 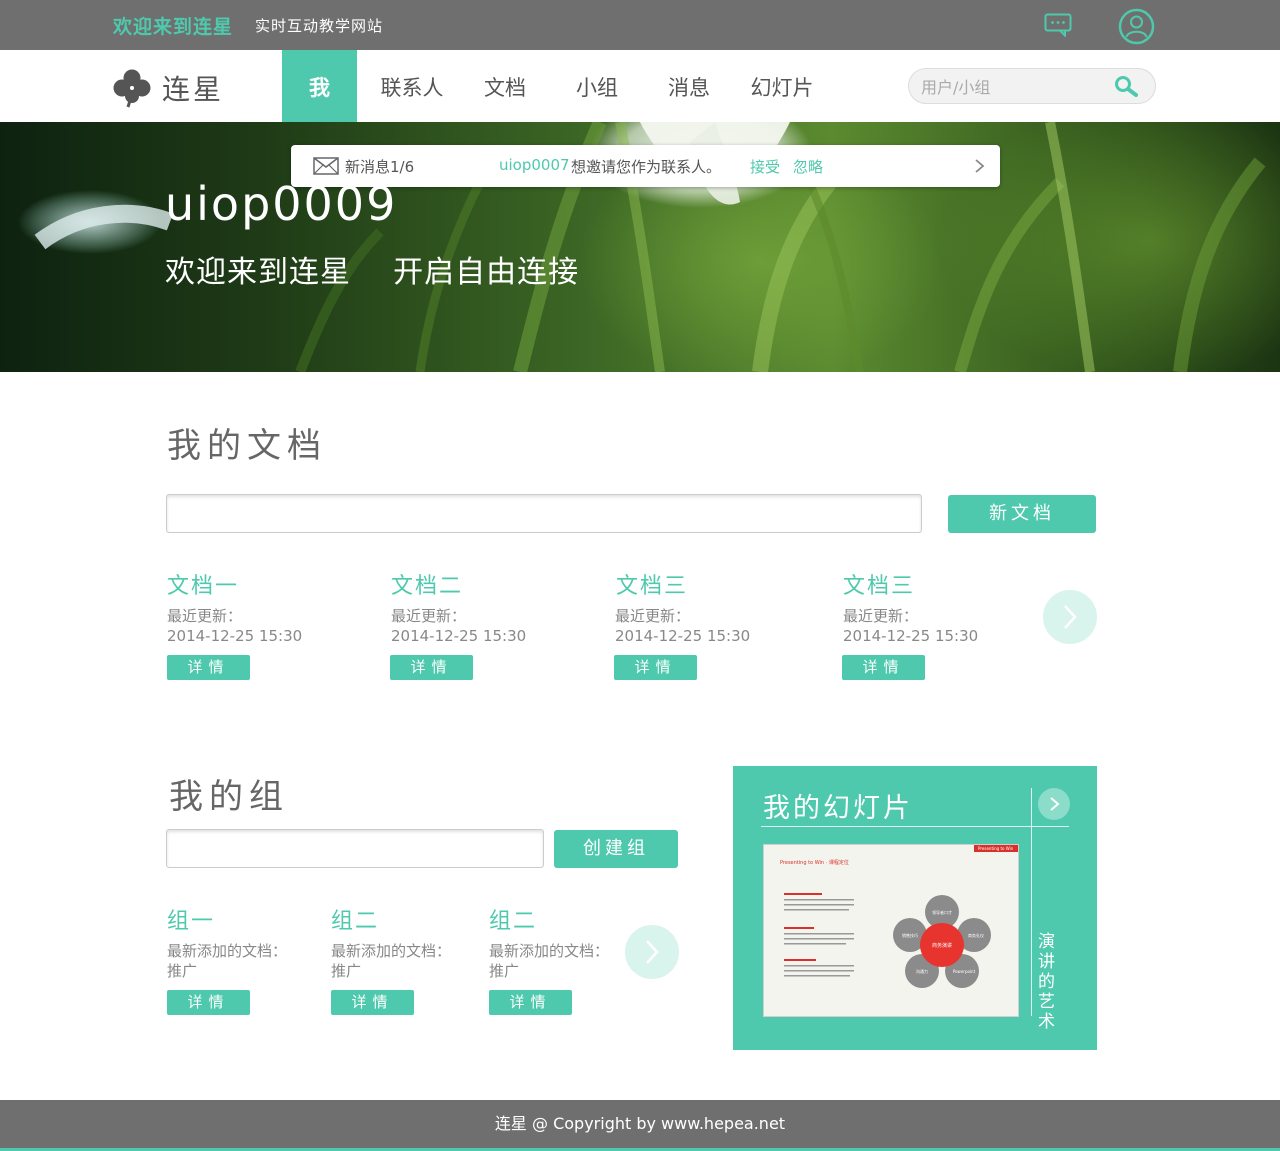 I want to click on slides-next-button, so click(x=1054, y=804).